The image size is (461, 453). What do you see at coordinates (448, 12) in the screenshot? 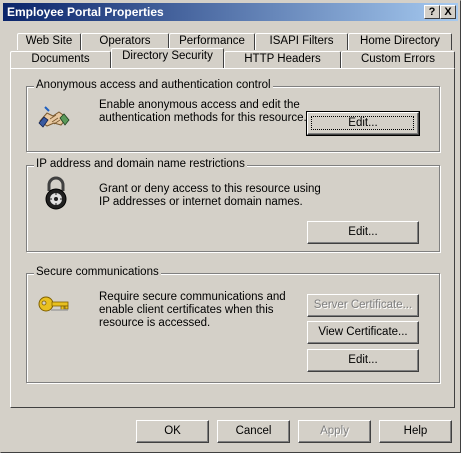
I see `close-title-button: X` at bounding box center [448, 12].